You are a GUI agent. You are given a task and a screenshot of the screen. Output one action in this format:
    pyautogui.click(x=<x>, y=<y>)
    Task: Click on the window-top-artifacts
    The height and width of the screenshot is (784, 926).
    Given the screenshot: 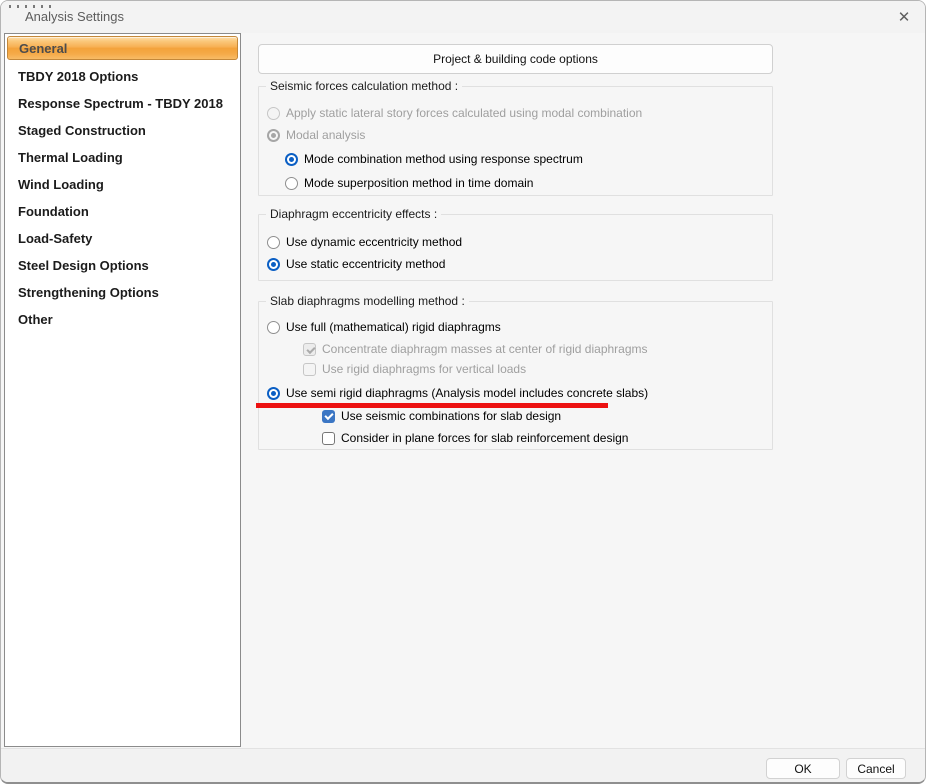 What is the action you would take?
    pyautogui.click(x=30, y=6)
    